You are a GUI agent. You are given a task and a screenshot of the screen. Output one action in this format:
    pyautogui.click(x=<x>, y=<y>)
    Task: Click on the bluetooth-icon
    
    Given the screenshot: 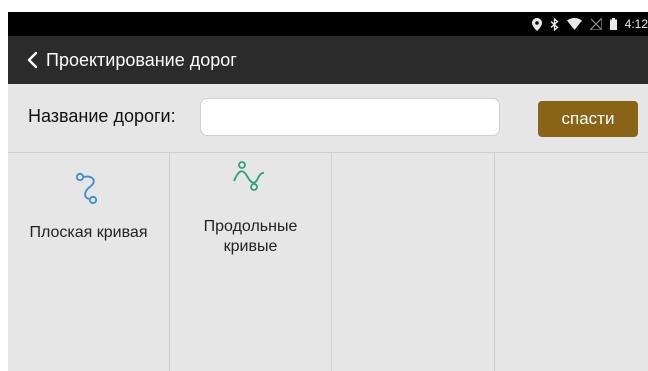 What is the action you would take?
    pyautogui.click(x=554, y=24)
    